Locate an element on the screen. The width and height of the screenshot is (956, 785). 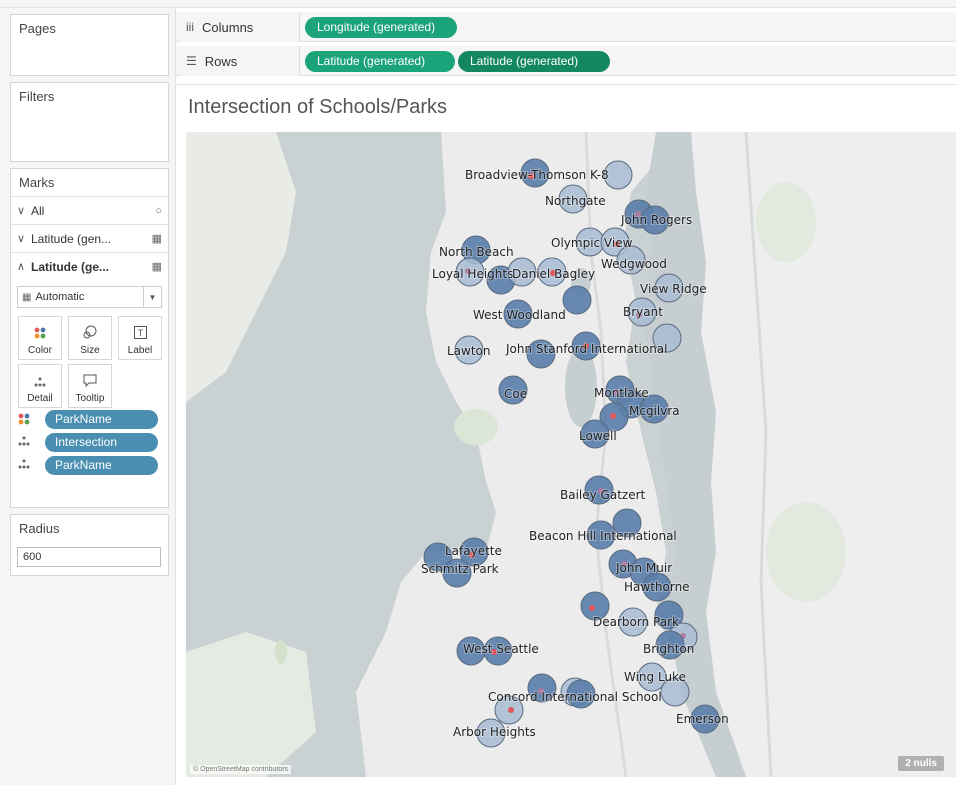
parkname-color-pill: ParkName is located at coordinates (101, 419).